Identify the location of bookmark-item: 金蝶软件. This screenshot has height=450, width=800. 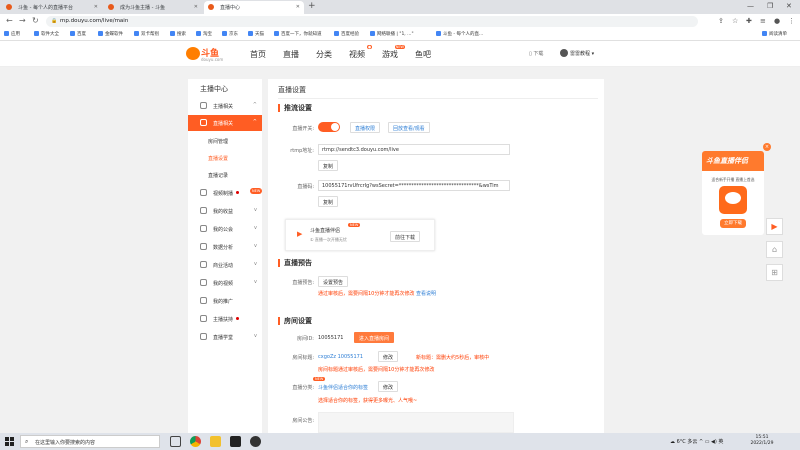
(110, 34).